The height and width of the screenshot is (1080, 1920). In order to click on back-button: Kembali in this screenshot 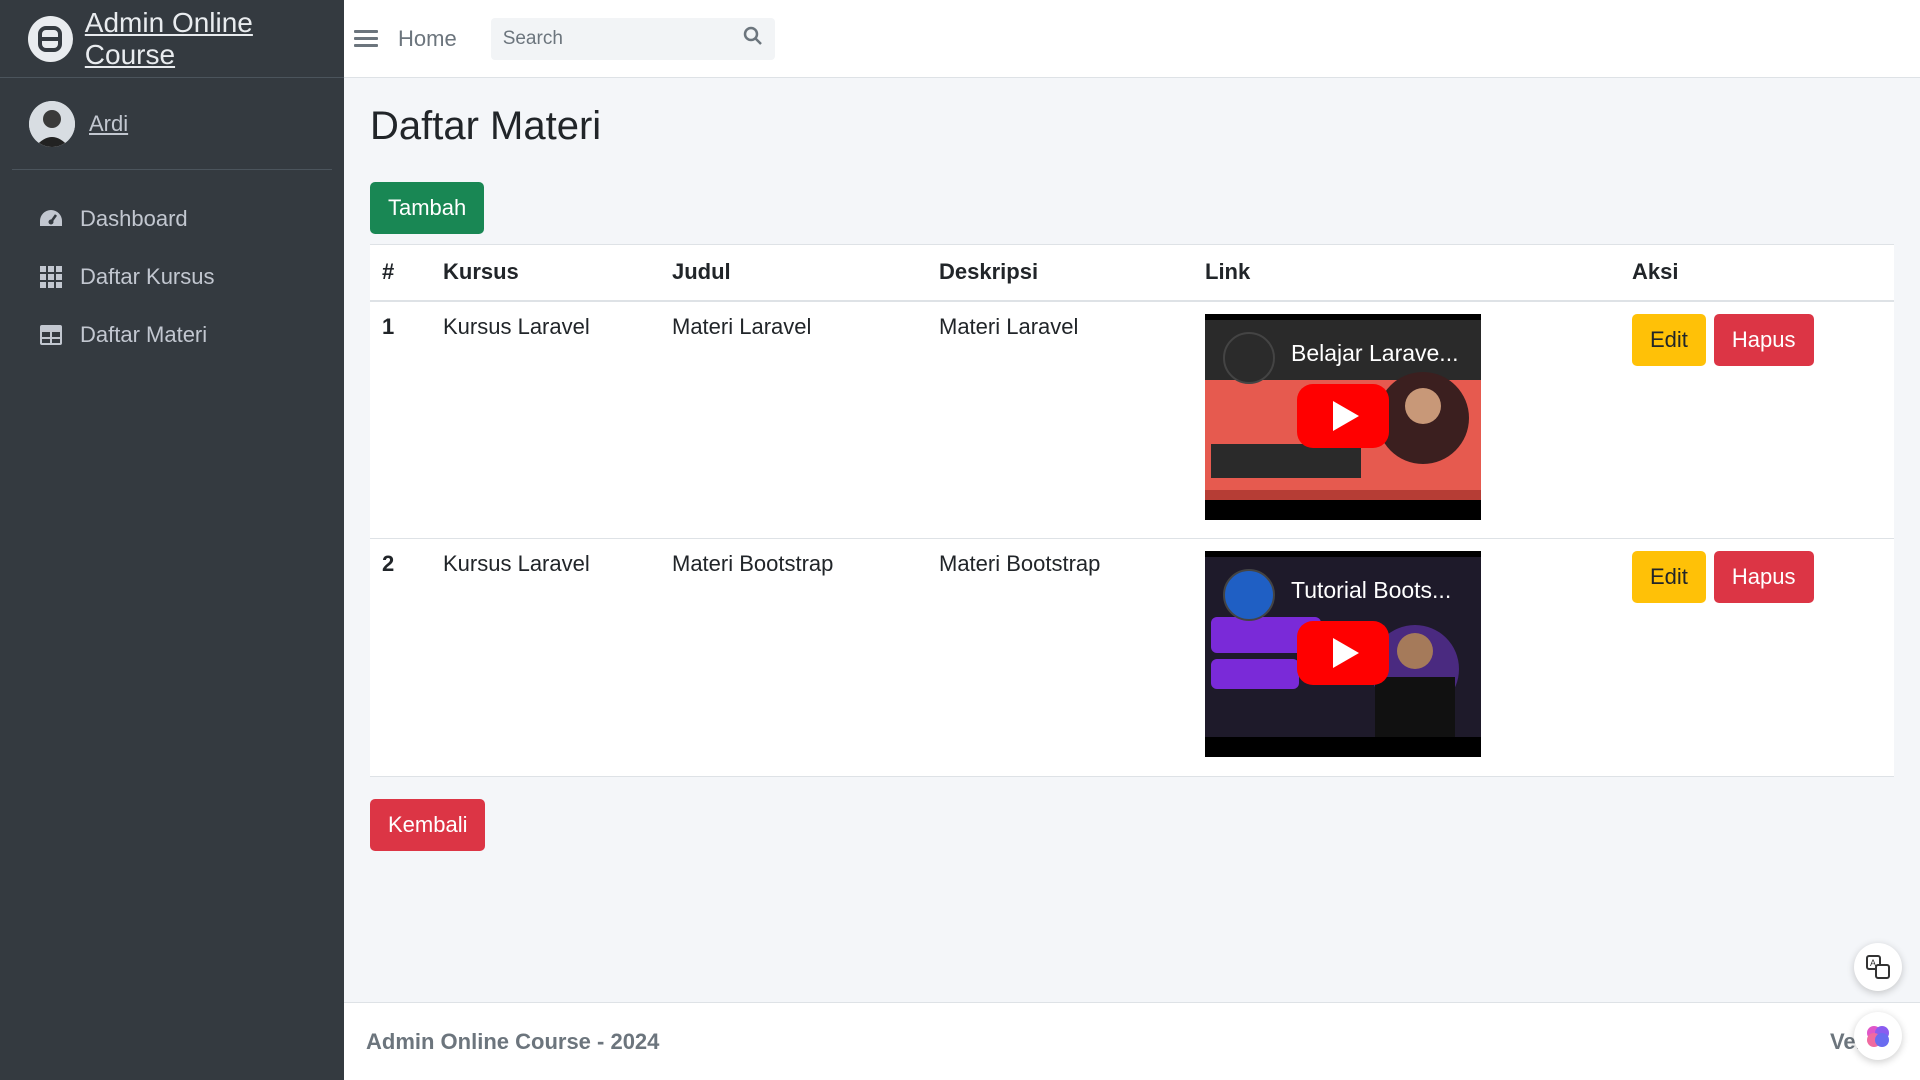, I will do `click(428, 825)`.